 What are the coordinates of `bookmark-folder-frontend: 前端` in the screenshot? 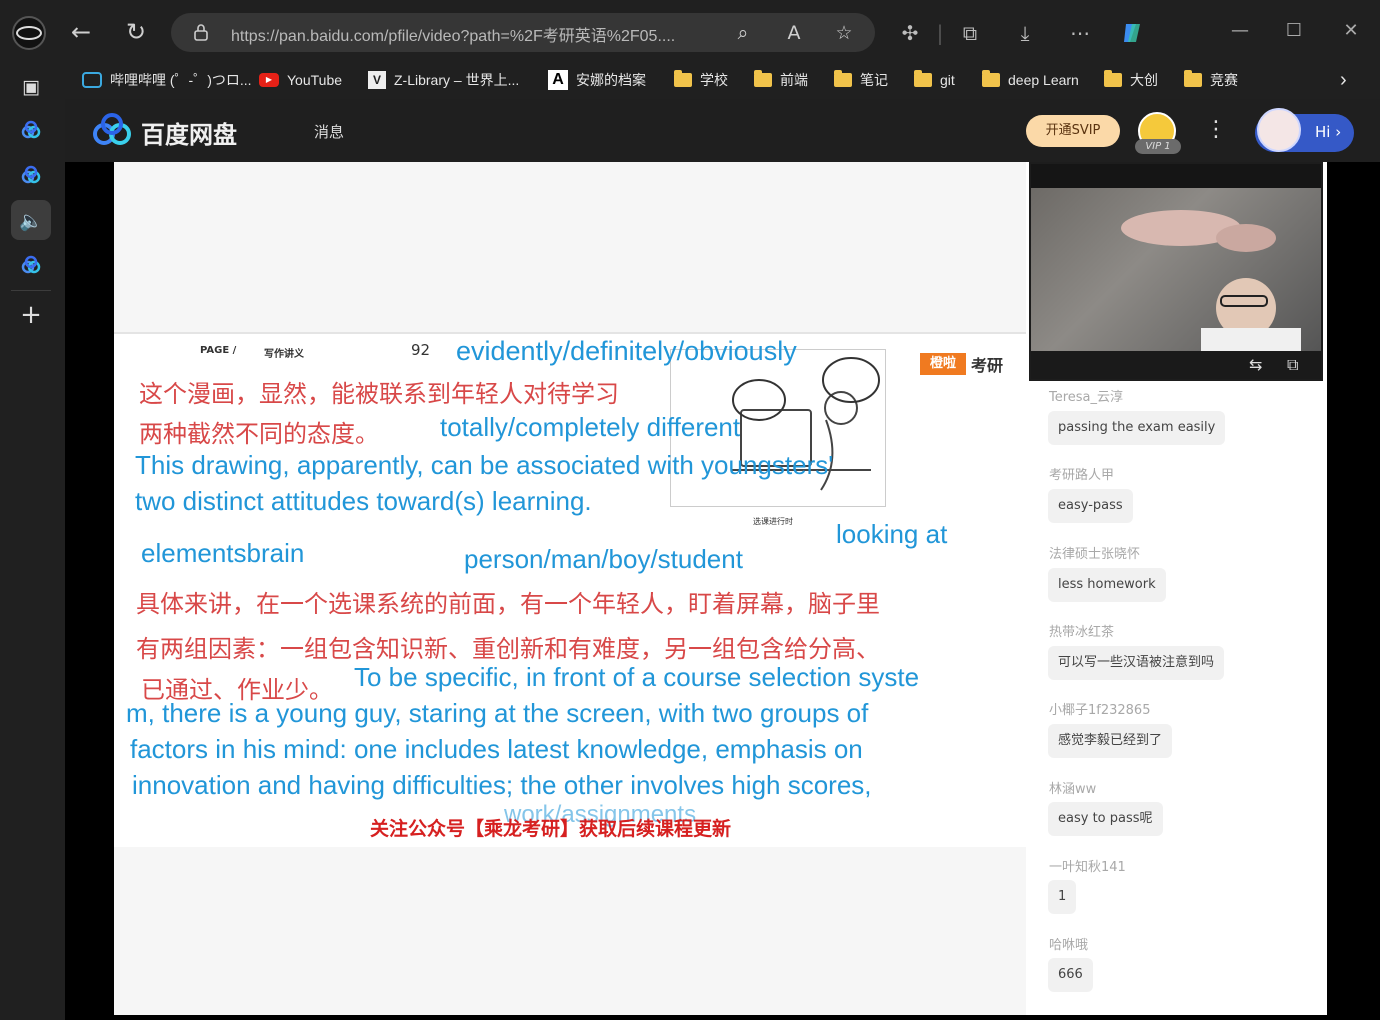 It's located at (781, 80).